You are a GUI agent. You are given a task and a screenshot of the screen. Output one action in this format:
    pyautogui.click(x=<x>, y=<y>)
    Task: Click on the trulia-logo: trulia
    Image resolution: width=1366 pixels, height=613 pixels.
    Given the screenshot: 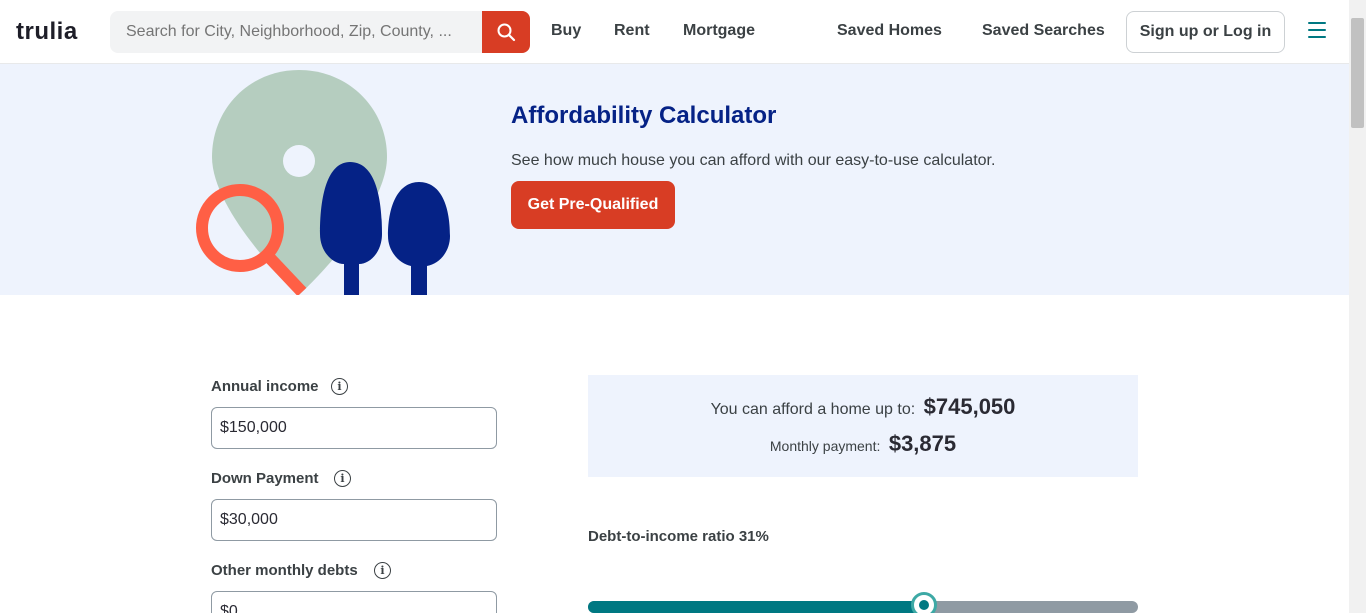 What is the action you would take?
    pyautogui.click(x=47, y=32)
    